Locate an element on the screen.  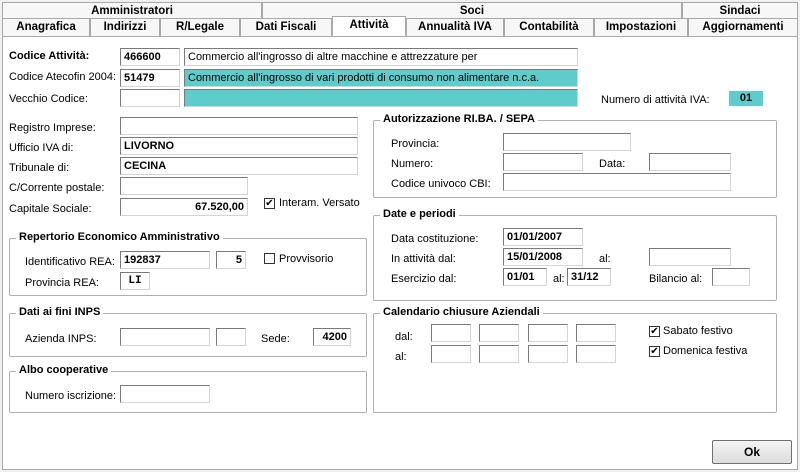
registro-imprese-label: Registro Imprese: is located at coordinates (52, 128).